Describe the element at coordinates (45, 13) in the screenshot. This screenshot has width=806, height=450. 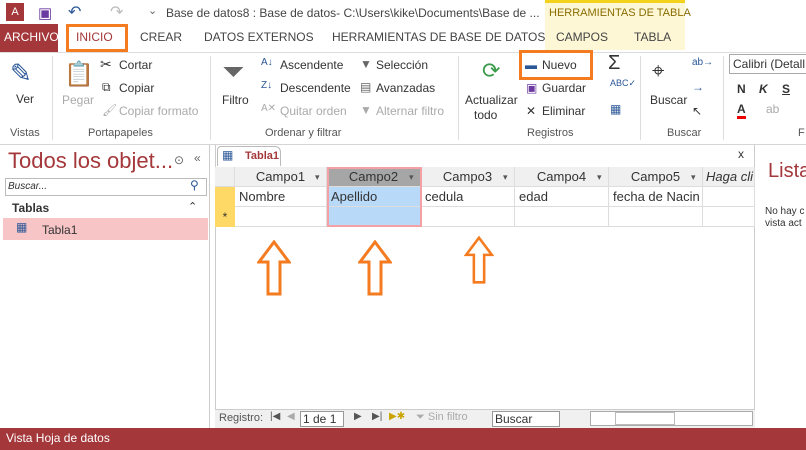
I see `save-icon: ▣` at that location.